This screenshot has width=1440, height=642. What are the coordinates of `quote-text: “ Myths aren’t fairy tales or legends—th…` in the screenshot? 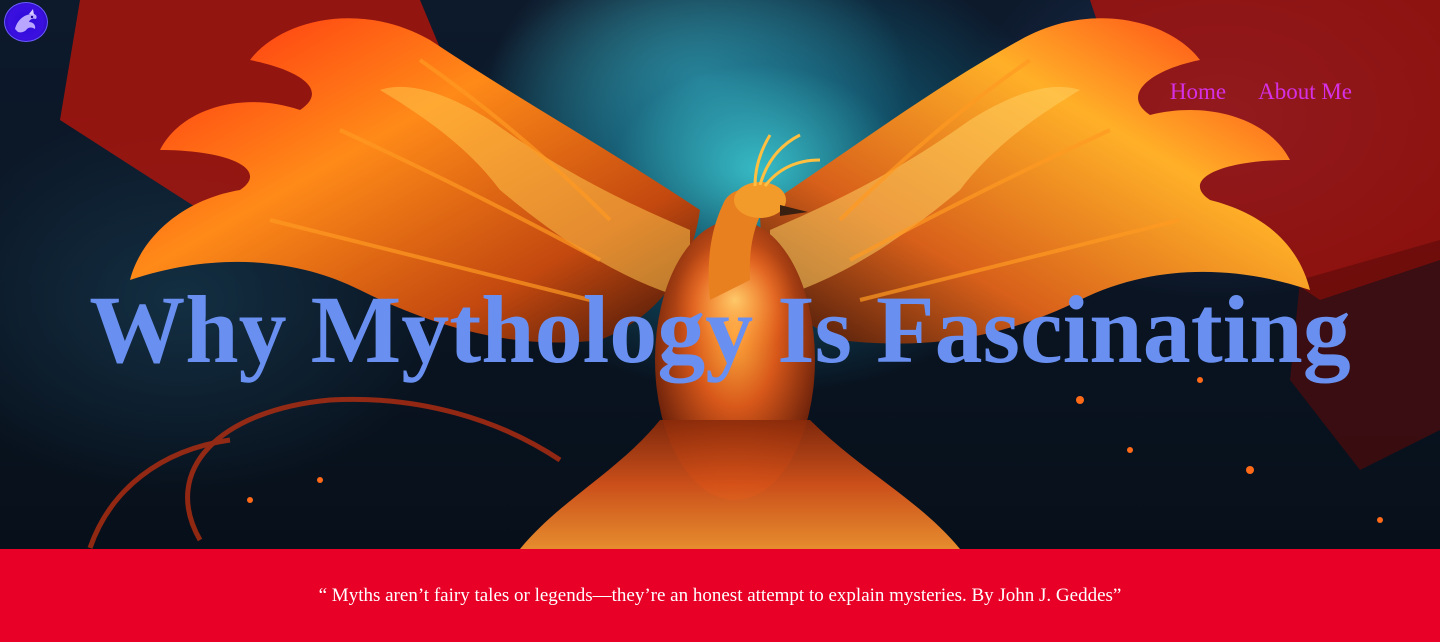 It's located at (720, 595).